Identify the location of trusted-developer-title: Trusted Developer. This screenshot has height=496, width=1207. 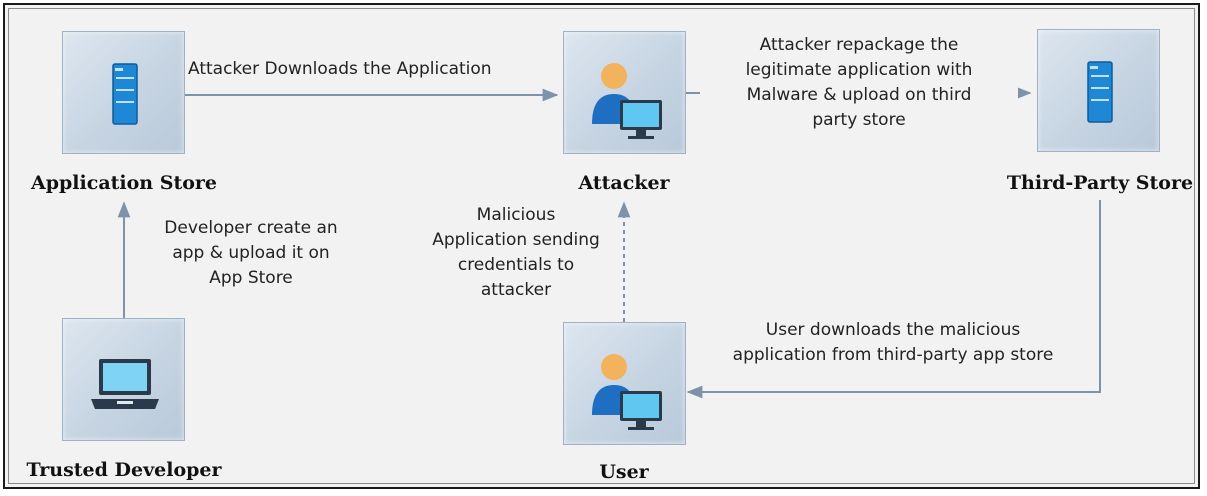
(124, 470).